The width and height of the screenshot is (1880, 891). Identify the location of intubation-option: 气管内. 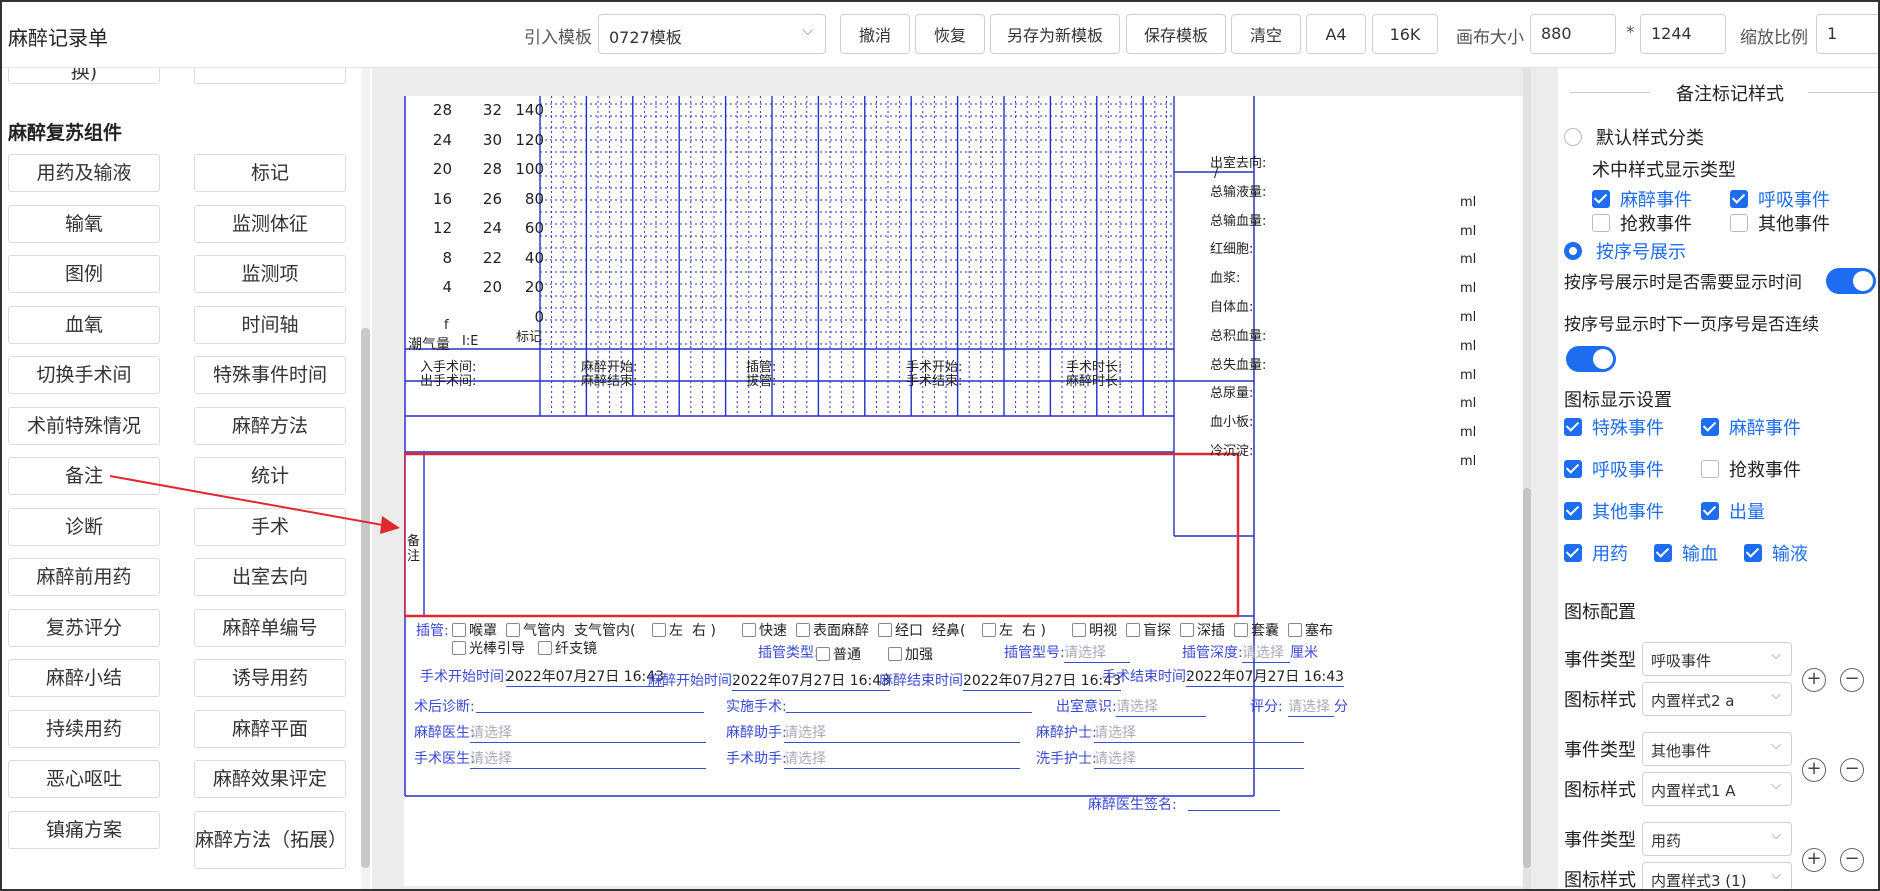
(535, 630).